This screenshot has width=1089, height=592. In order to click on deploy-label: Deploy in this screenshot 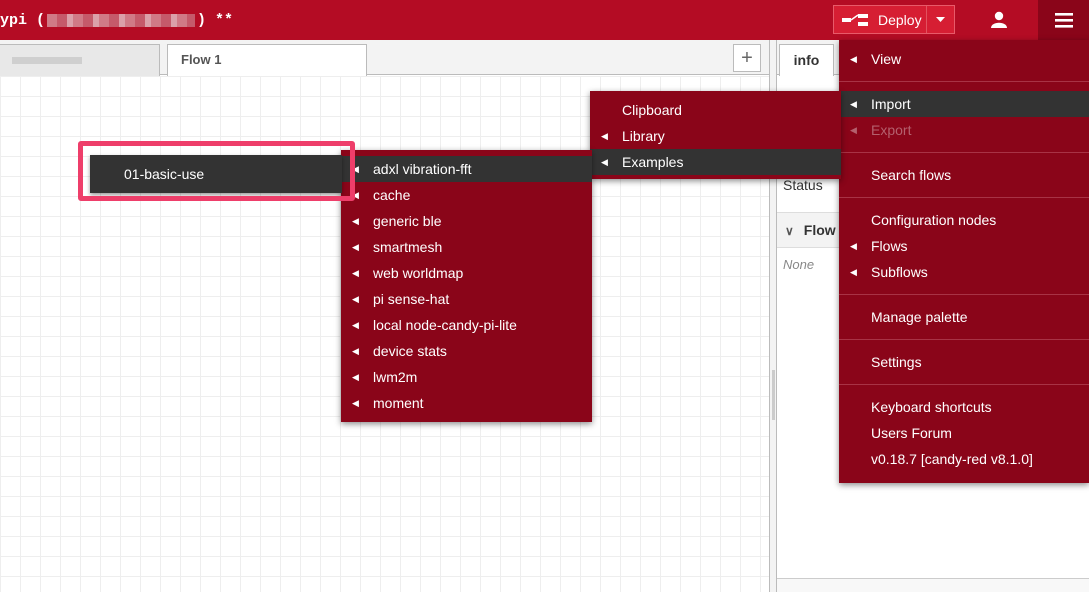, I will do `click(900, 19)`.